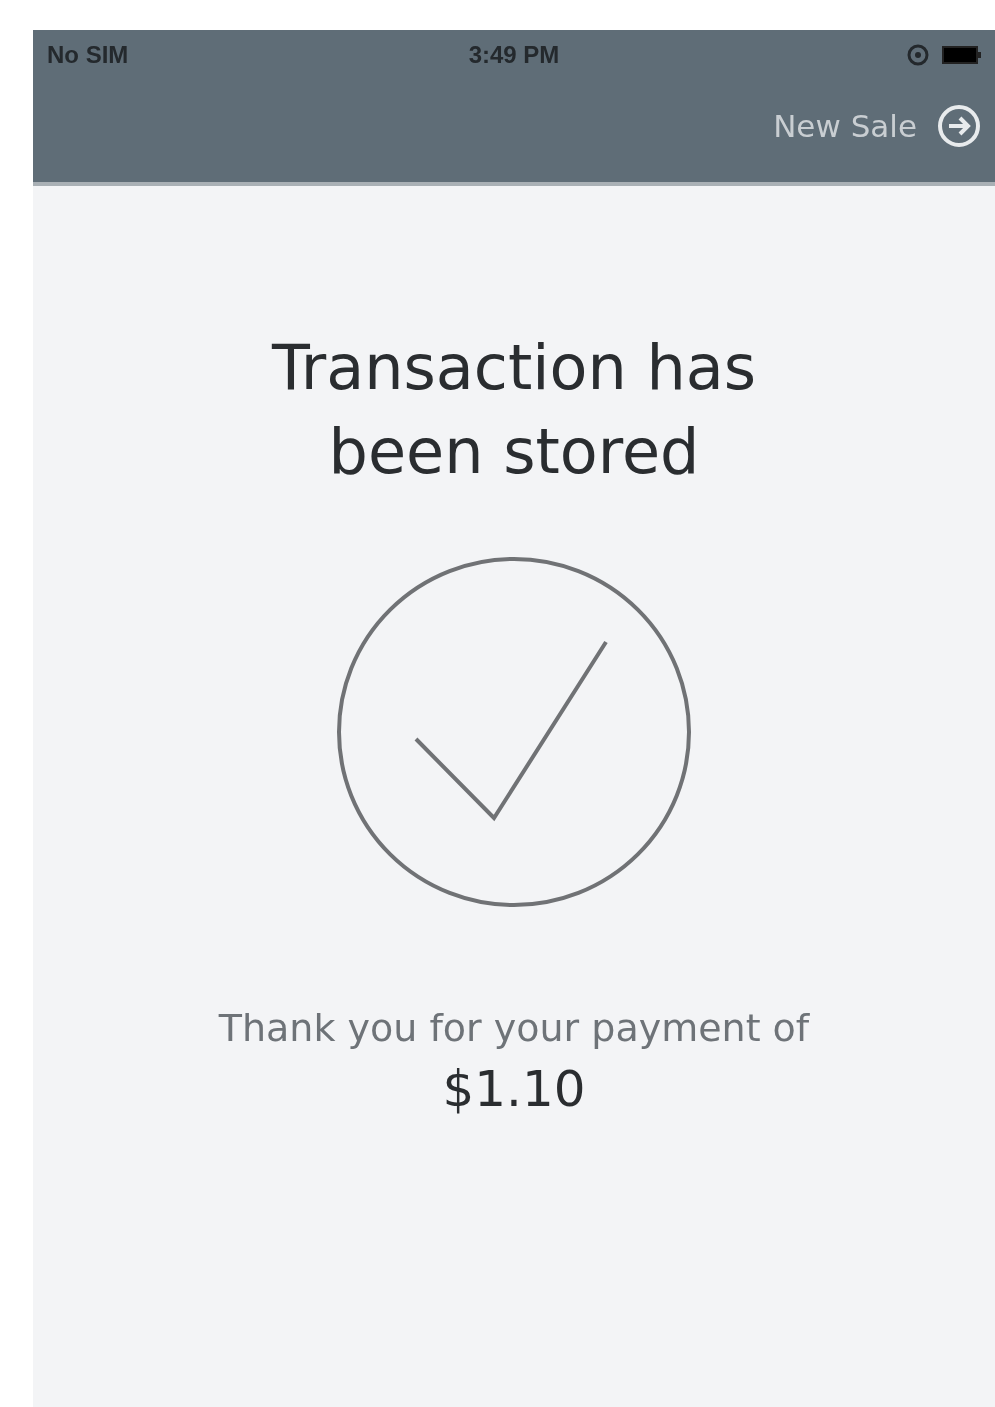  I want to click on success-title: Transaction has been stored, so click(513, 410).